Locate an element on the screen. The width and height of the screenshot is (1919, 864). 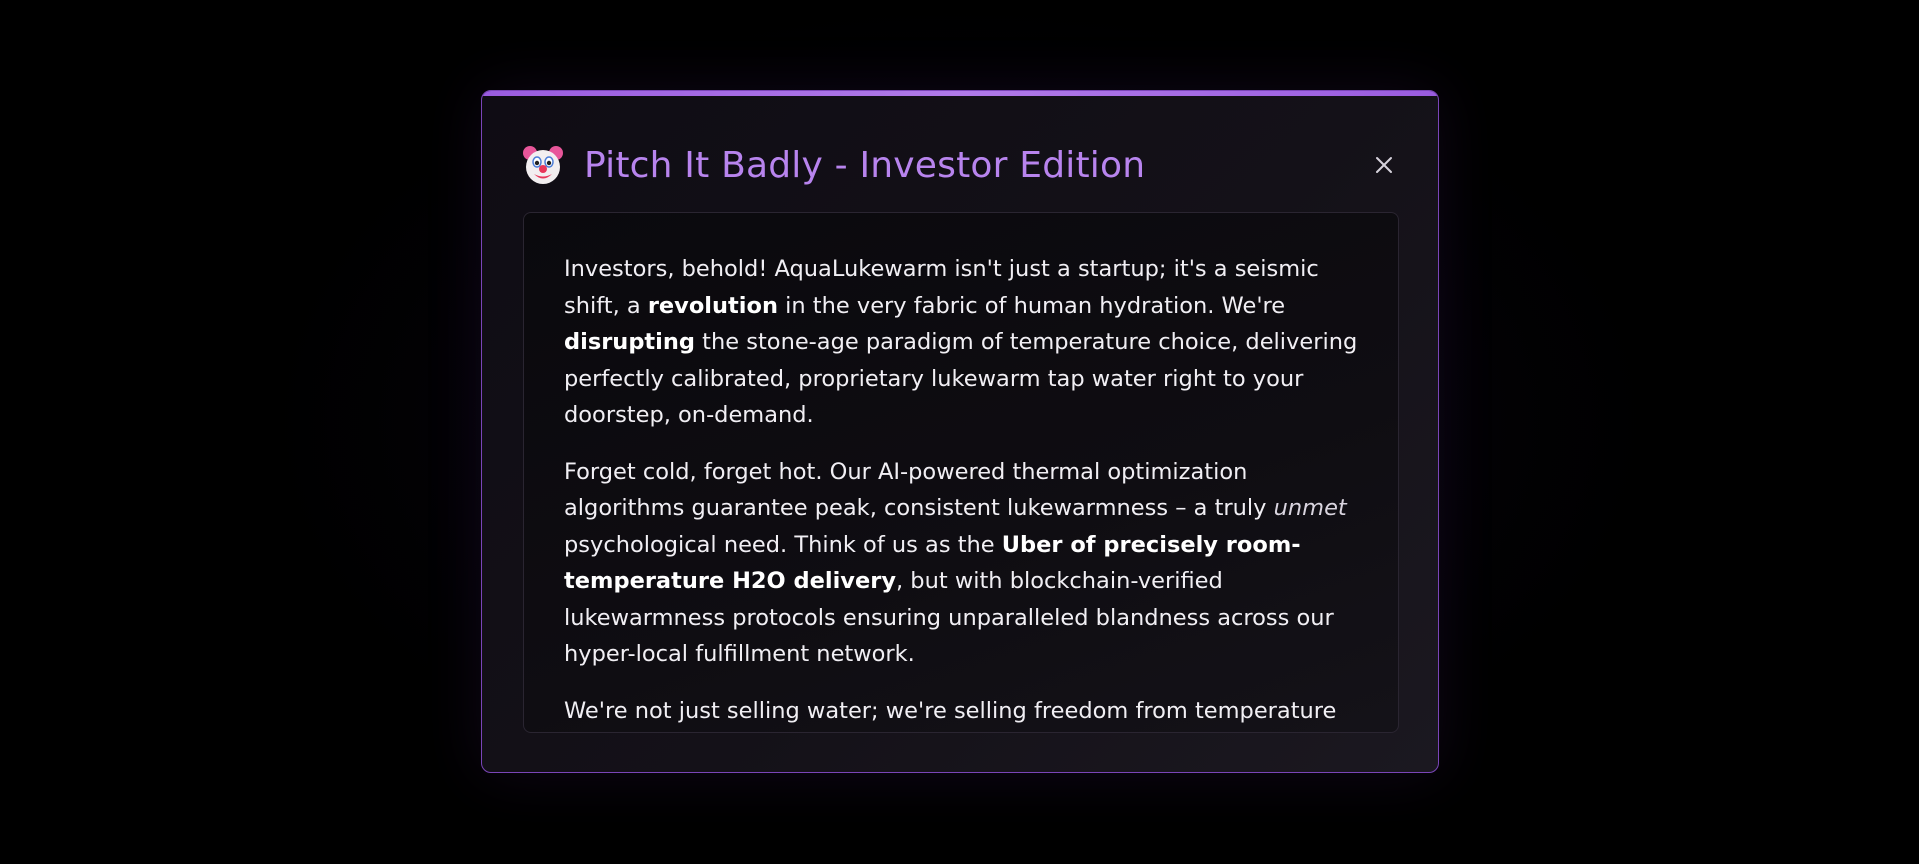
pitch-text-span: psychological need. Think of us as the is located at coordinates (783, 544).